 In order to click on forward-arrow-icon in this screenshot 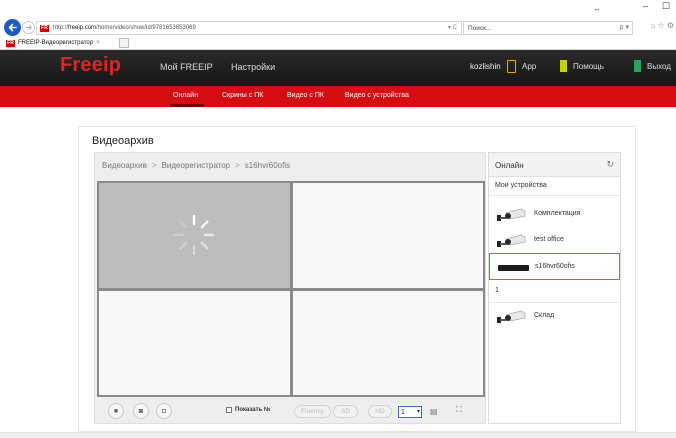, I will do `click(29, 27)`.